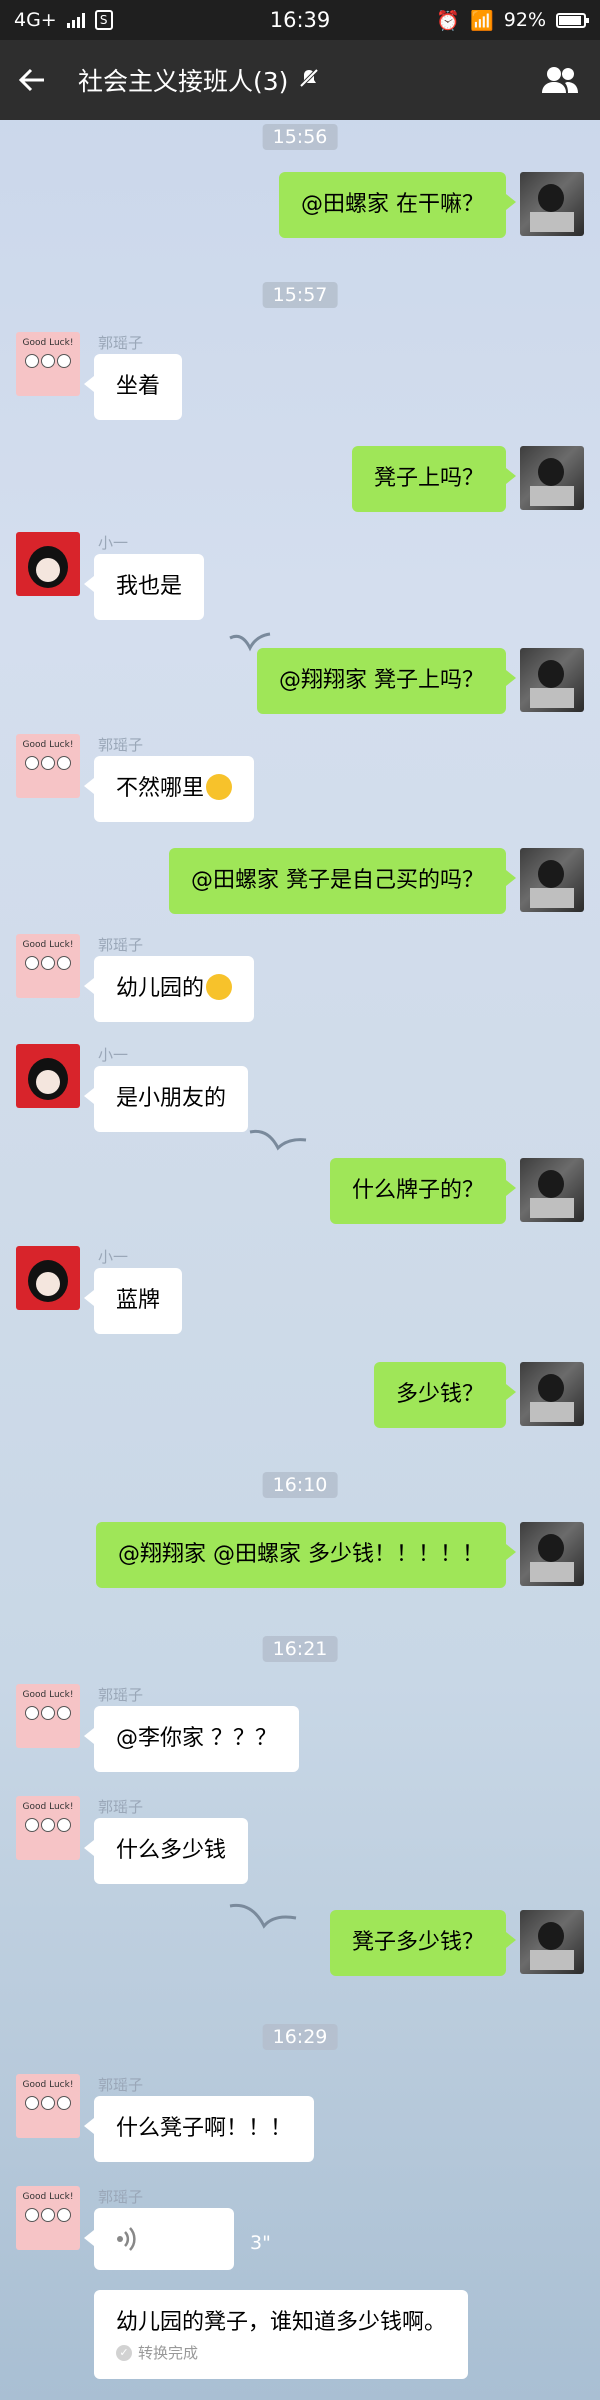  I want to click on check-icon: ✓, so click(124, 2352).